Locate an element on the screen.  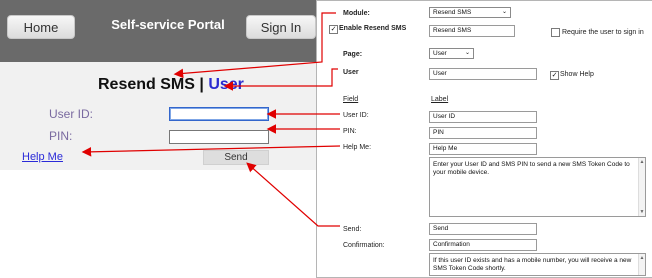
user-id-label: User ID: is located at coordinates (71, 114).